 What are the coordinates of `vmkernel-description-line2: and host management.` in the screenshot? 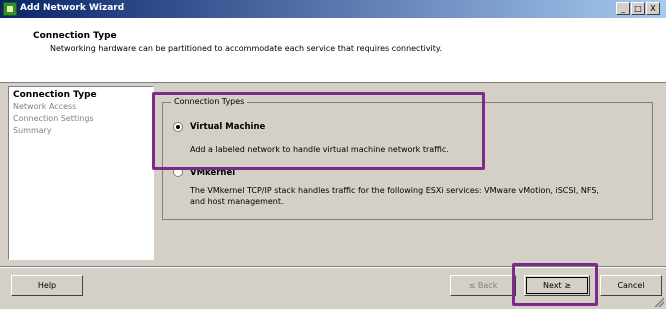 It's located at (237, 201).